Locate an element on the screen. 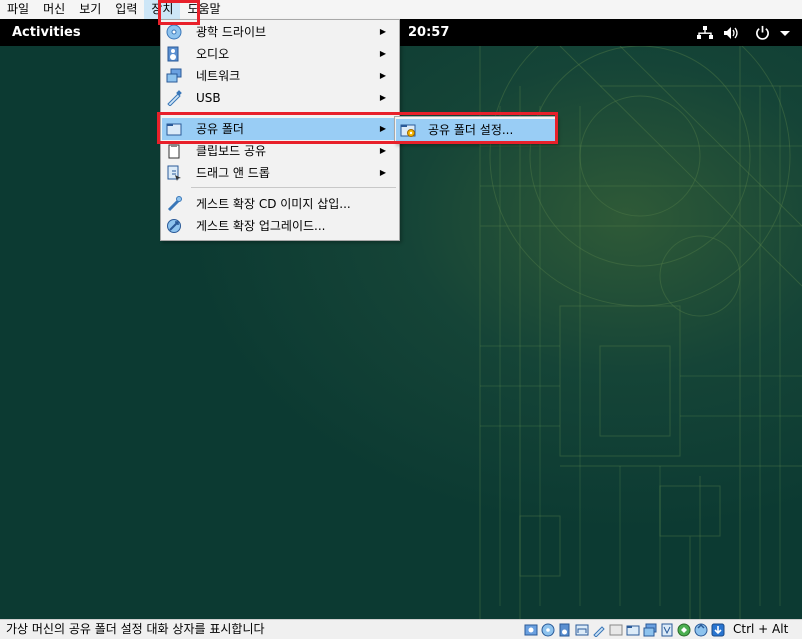  usb-status-icon is located at coordinates (598, 629).